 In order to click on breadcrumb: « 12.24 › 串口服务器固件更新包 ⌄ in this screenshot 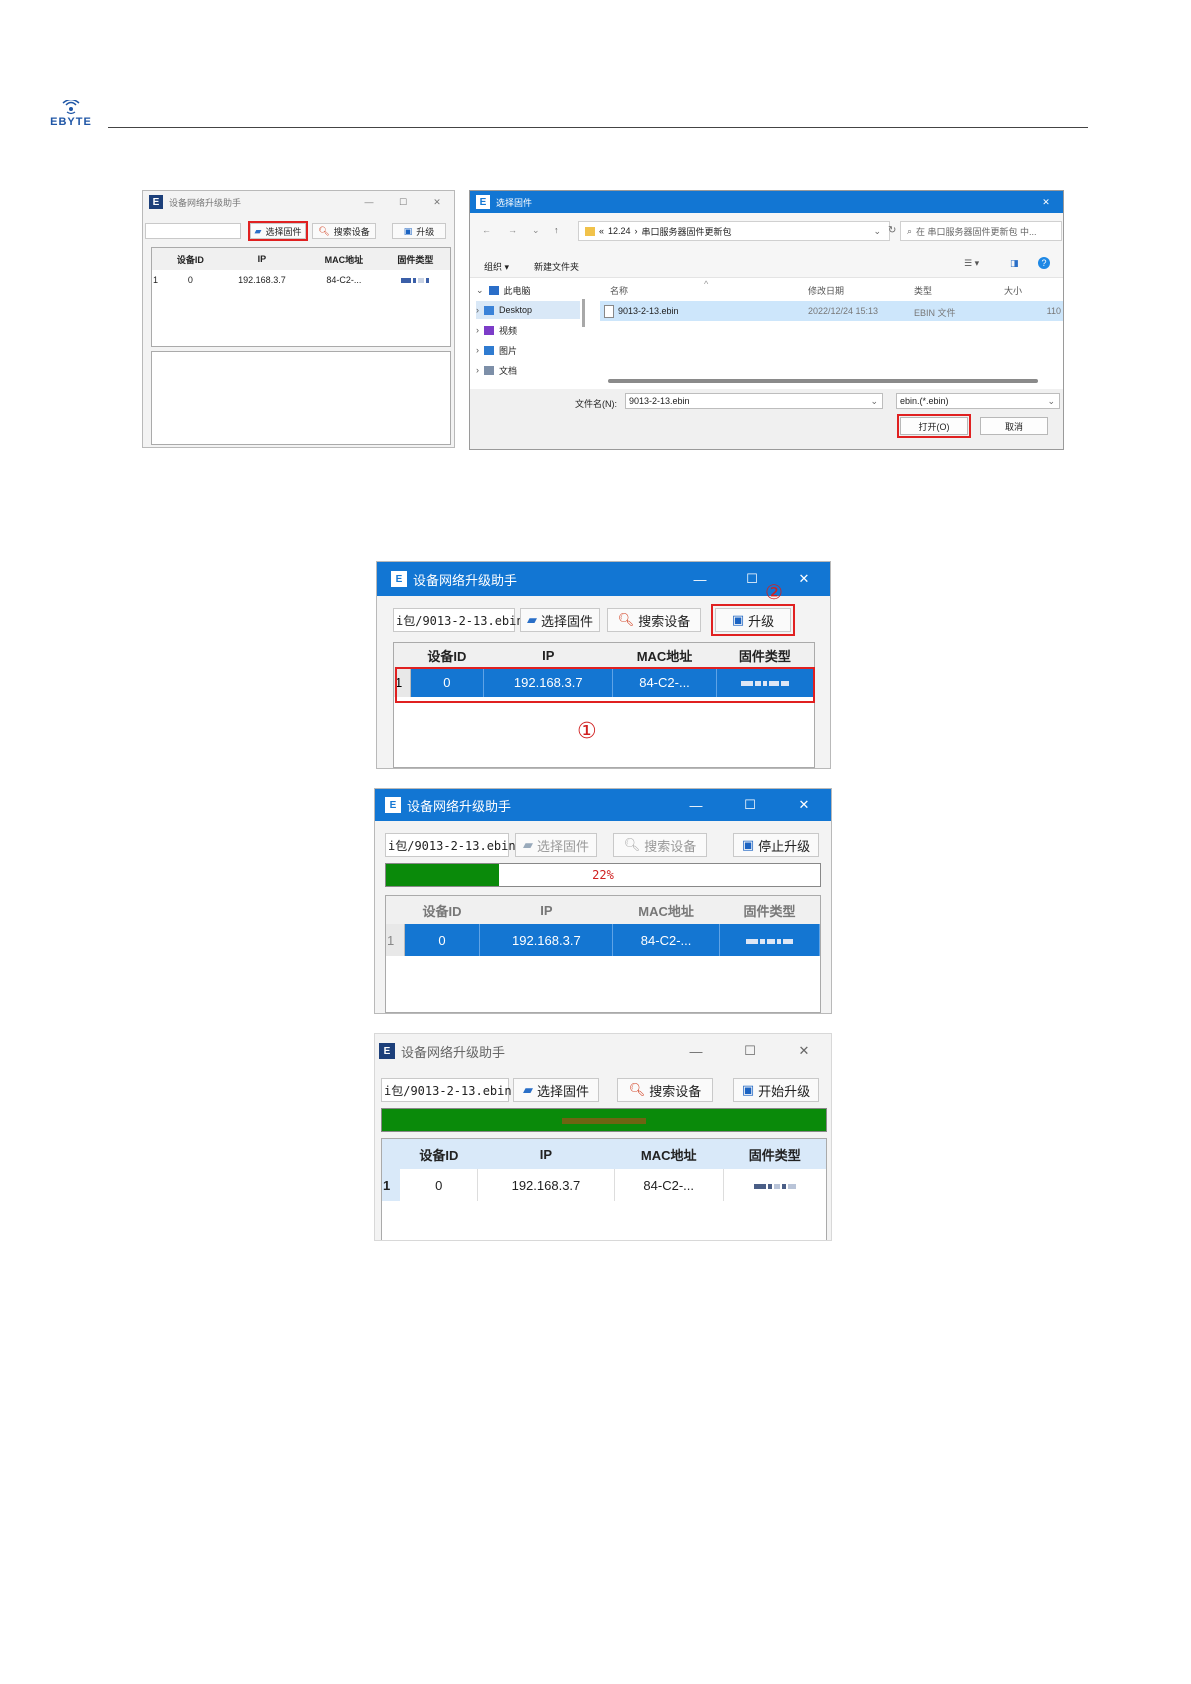, I will do `click(734, 231)`.